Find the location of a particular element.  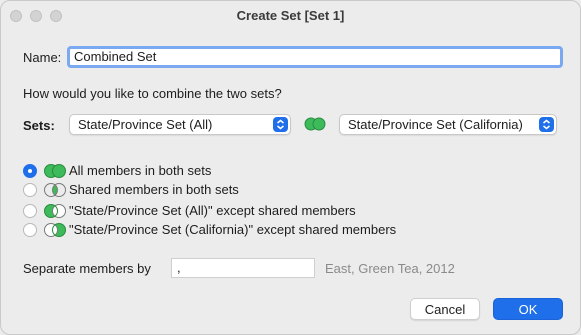

name-label: Name: is located at coordinates (42, 57).